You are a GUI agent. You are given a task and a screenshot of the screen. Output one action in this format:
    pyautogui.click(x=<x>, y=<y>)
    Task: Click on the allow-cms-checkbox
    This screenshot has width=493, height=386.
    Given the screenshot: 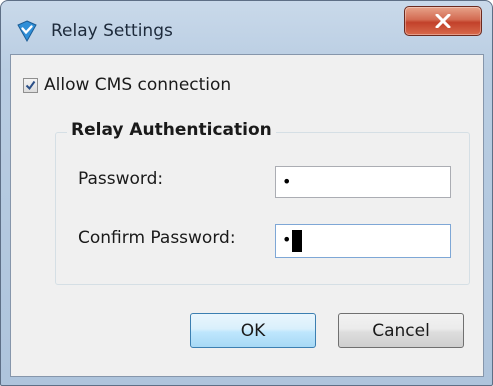 What is the action you would take?
    pyautogui.click(x=30, y=85)
    